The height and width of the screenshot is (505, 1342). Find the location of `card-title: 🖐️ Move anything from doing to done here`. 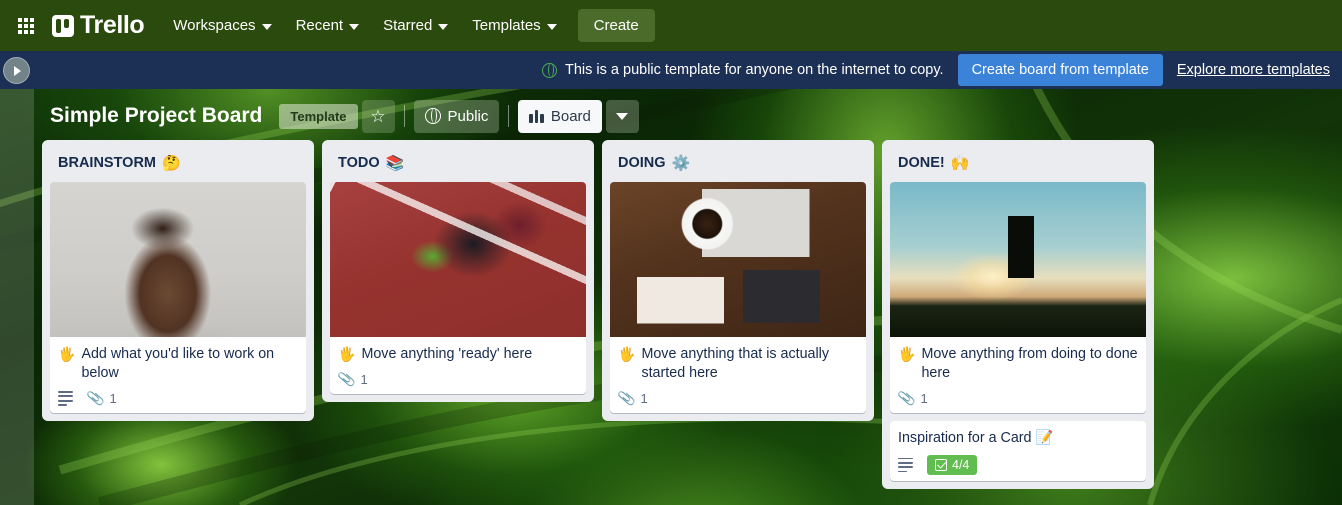

card-title: 🖐️ Move anything from doing to done here is located at coordinates (1018, 364).